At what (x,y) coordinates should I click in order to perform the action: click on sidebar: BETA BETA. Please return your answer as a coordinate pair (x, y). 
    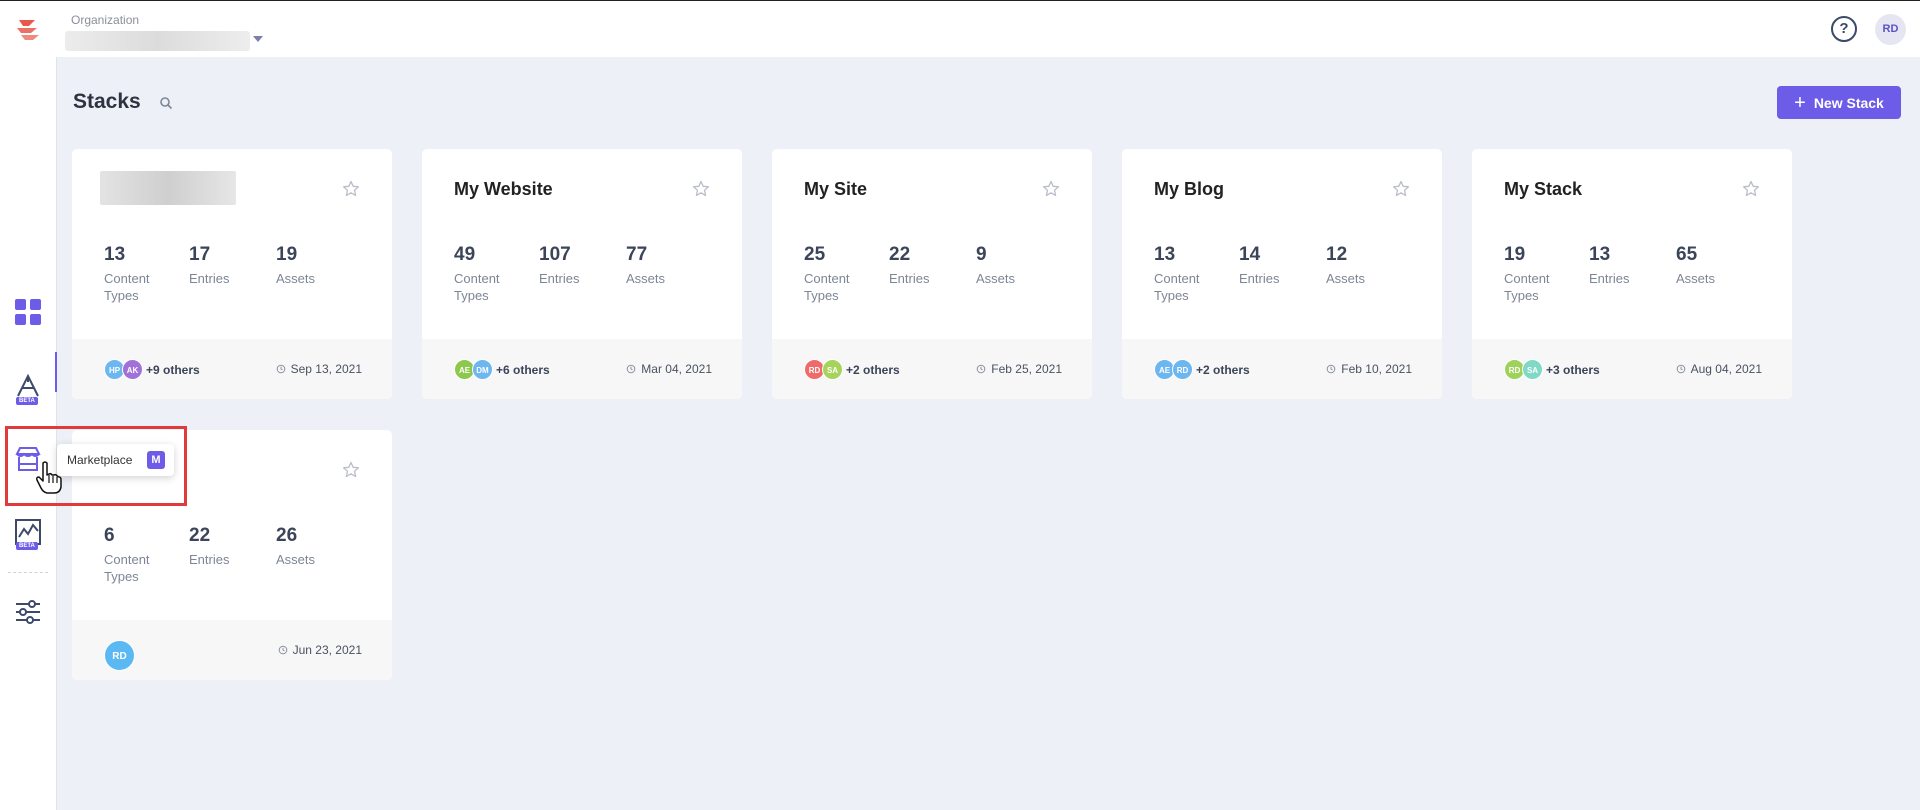
    Looking at the image, I should click on (28, 433).